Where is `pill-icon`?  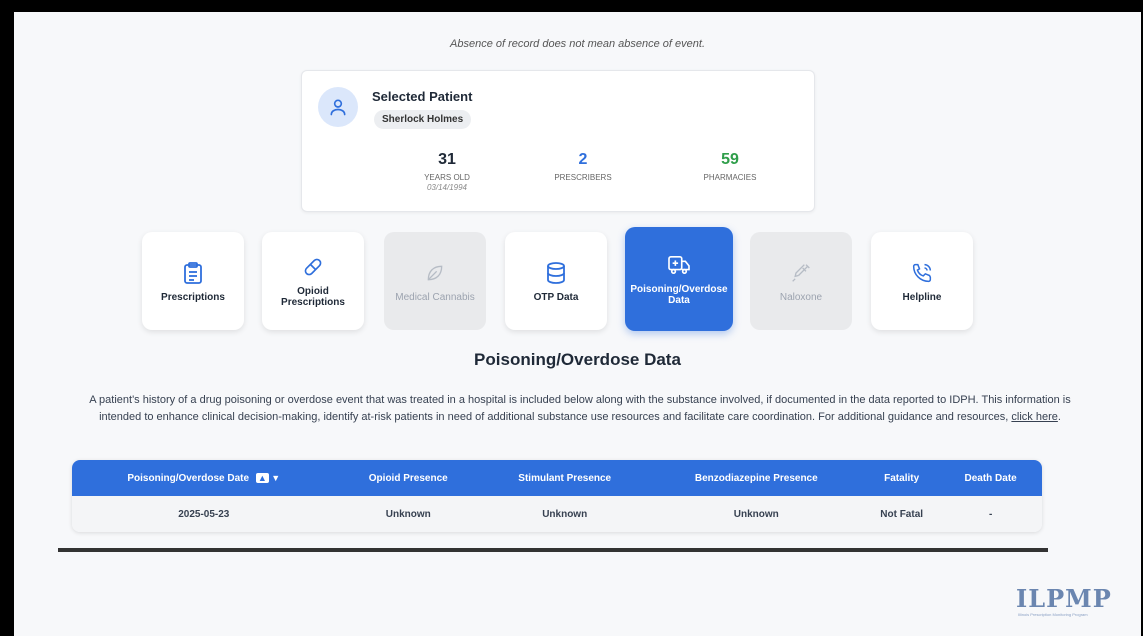
pill-icon is located at coordinates (313, 267).